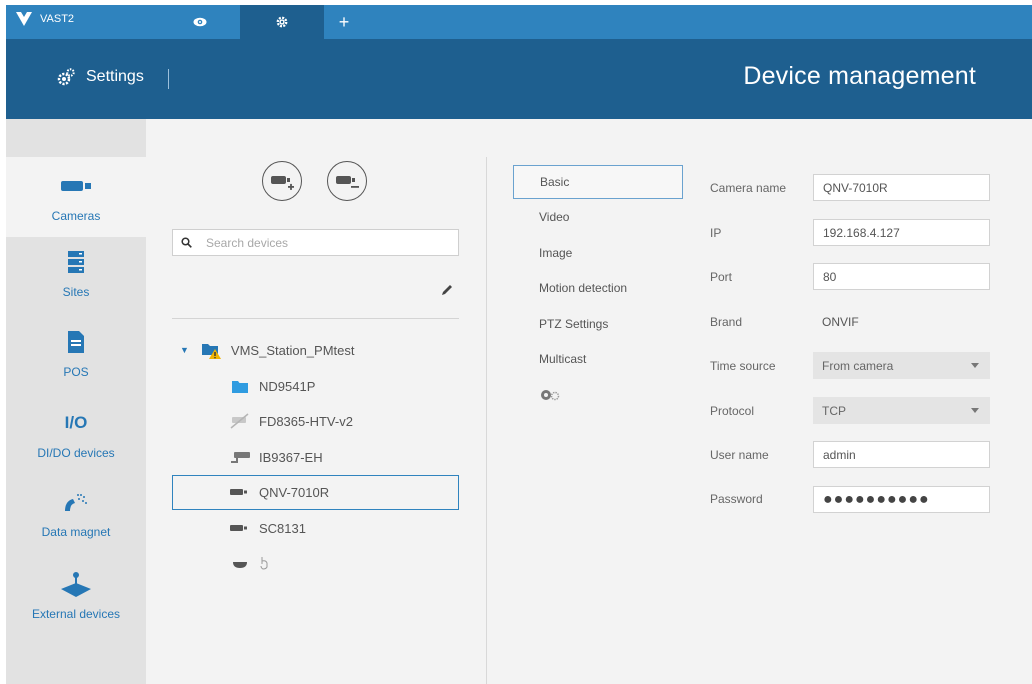 Image resolution: width=1032 pixels, height=684 pixels. Describe the element at coordinates (115, 76) in the screenshot. I see `settings-label: Settings` at that location.